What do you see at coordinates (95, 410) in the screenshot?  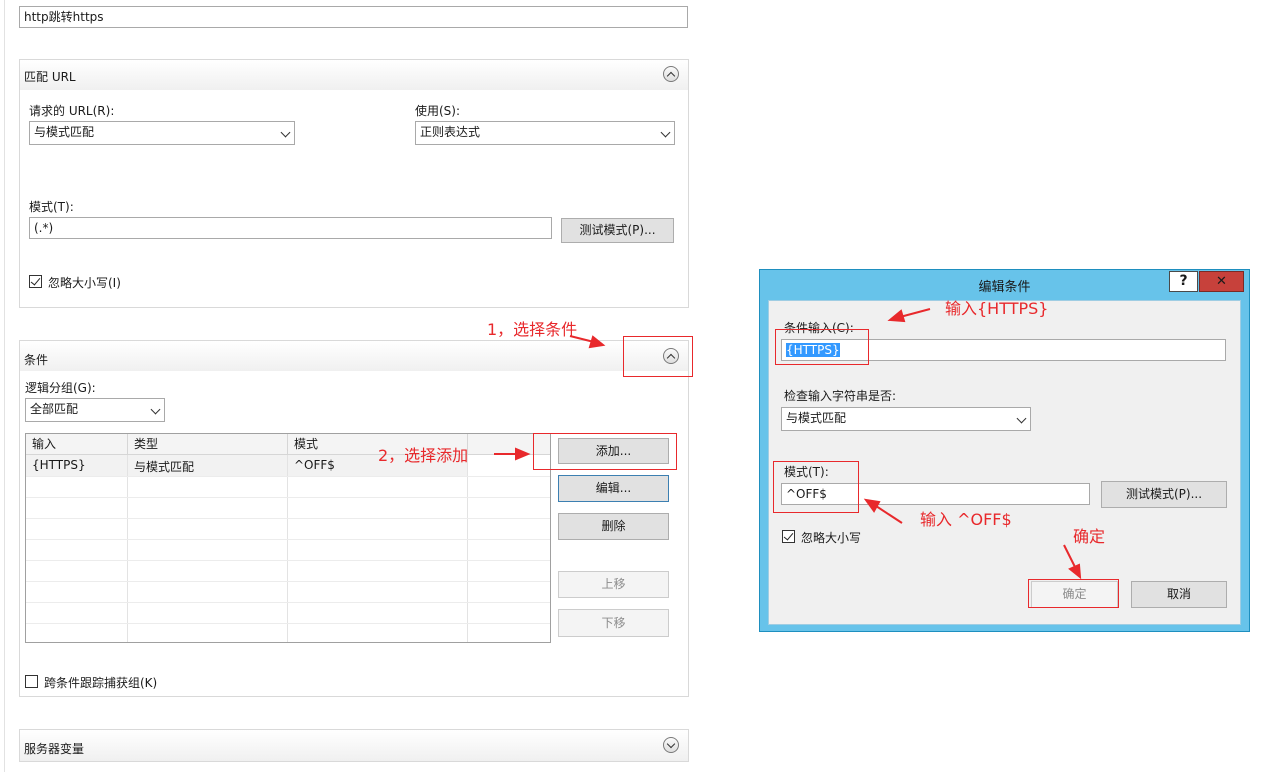 I see `logical-grouping-dropdown: 全部匹配` at bounding box center [95, 410].